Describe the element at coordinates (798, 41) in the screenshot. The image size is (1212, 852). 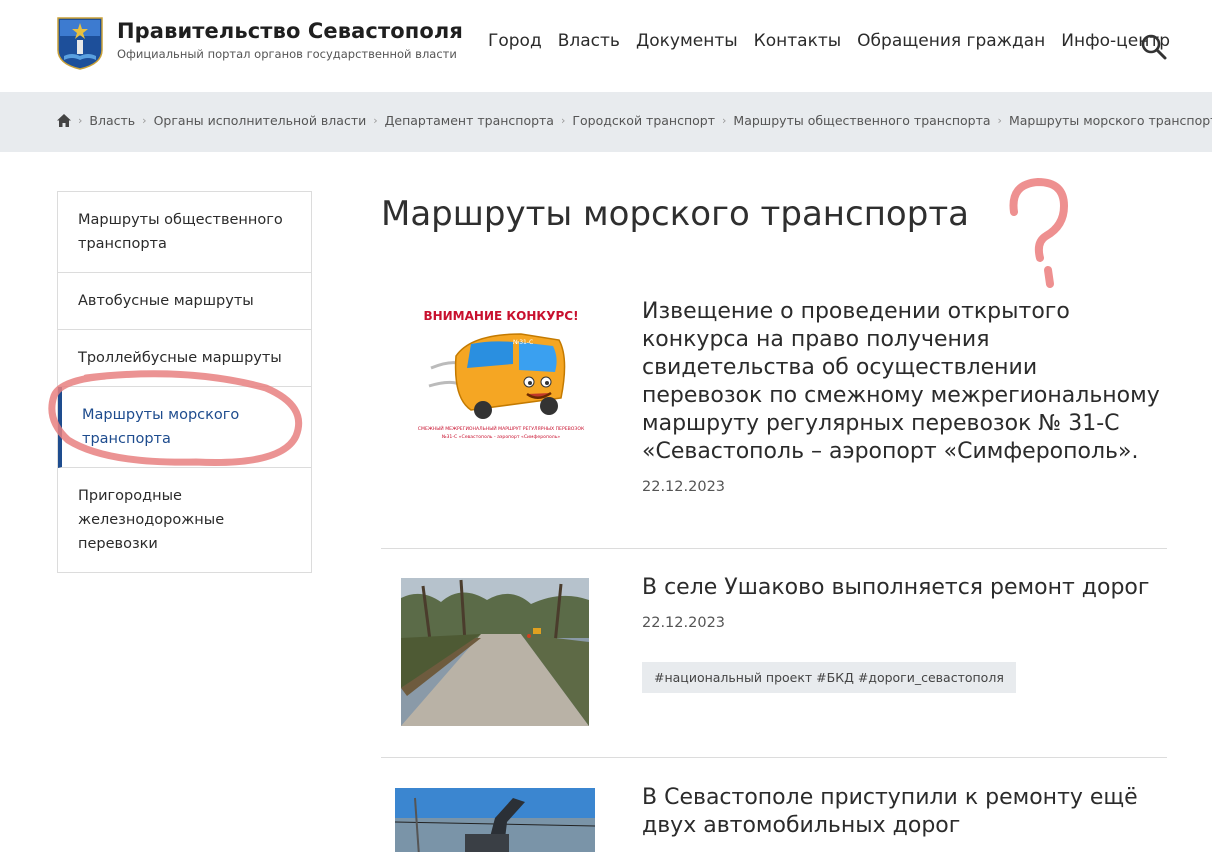
I see `nav-contacts: Контакты` at that location.